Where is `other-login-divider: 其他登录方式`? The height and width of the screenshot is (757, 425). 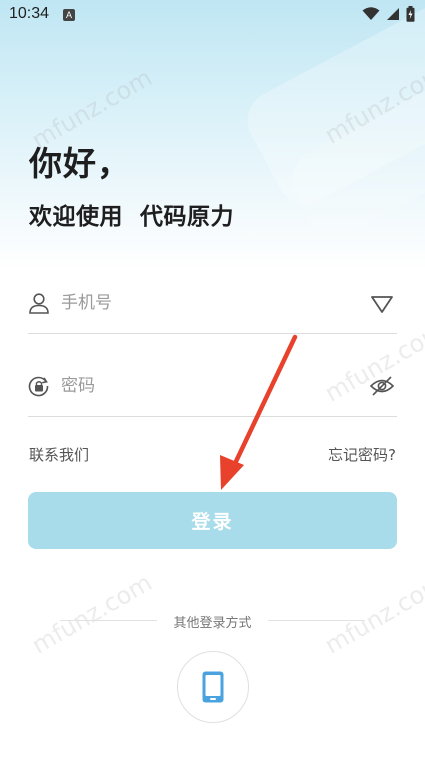
other-login-divider: 其他登录方式 is located at coordinates (212, 621).